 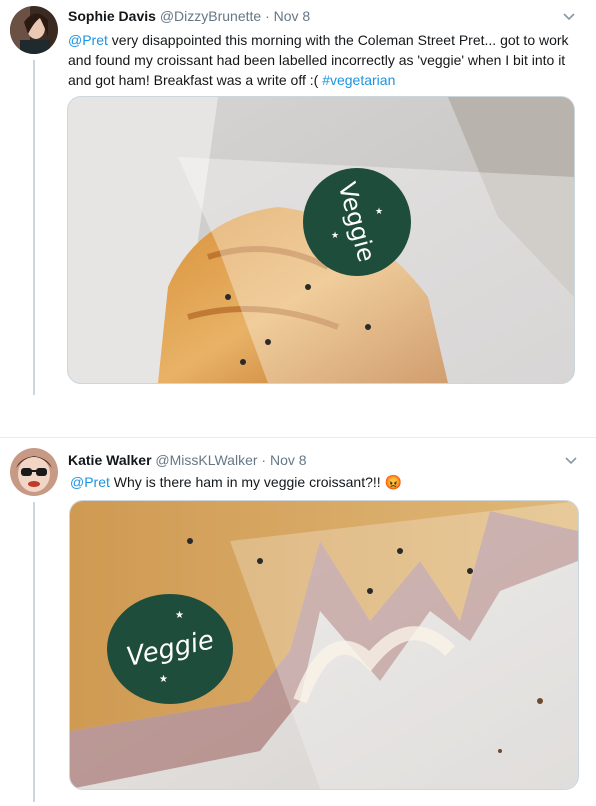 I want to click on display-name: Katie Walker, so click(x=110, y=460).